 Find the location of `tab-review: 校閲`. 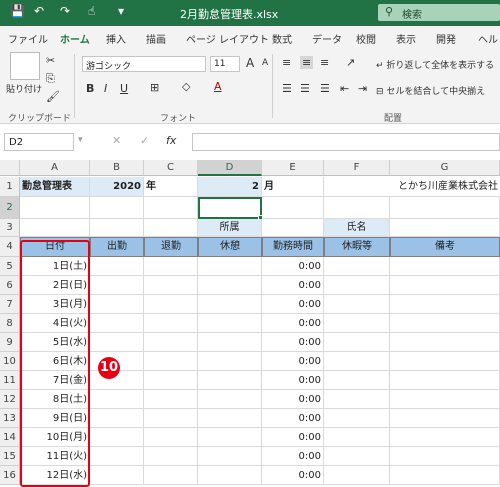

tab-review: 校閲 is located at coordinates (366, 38).